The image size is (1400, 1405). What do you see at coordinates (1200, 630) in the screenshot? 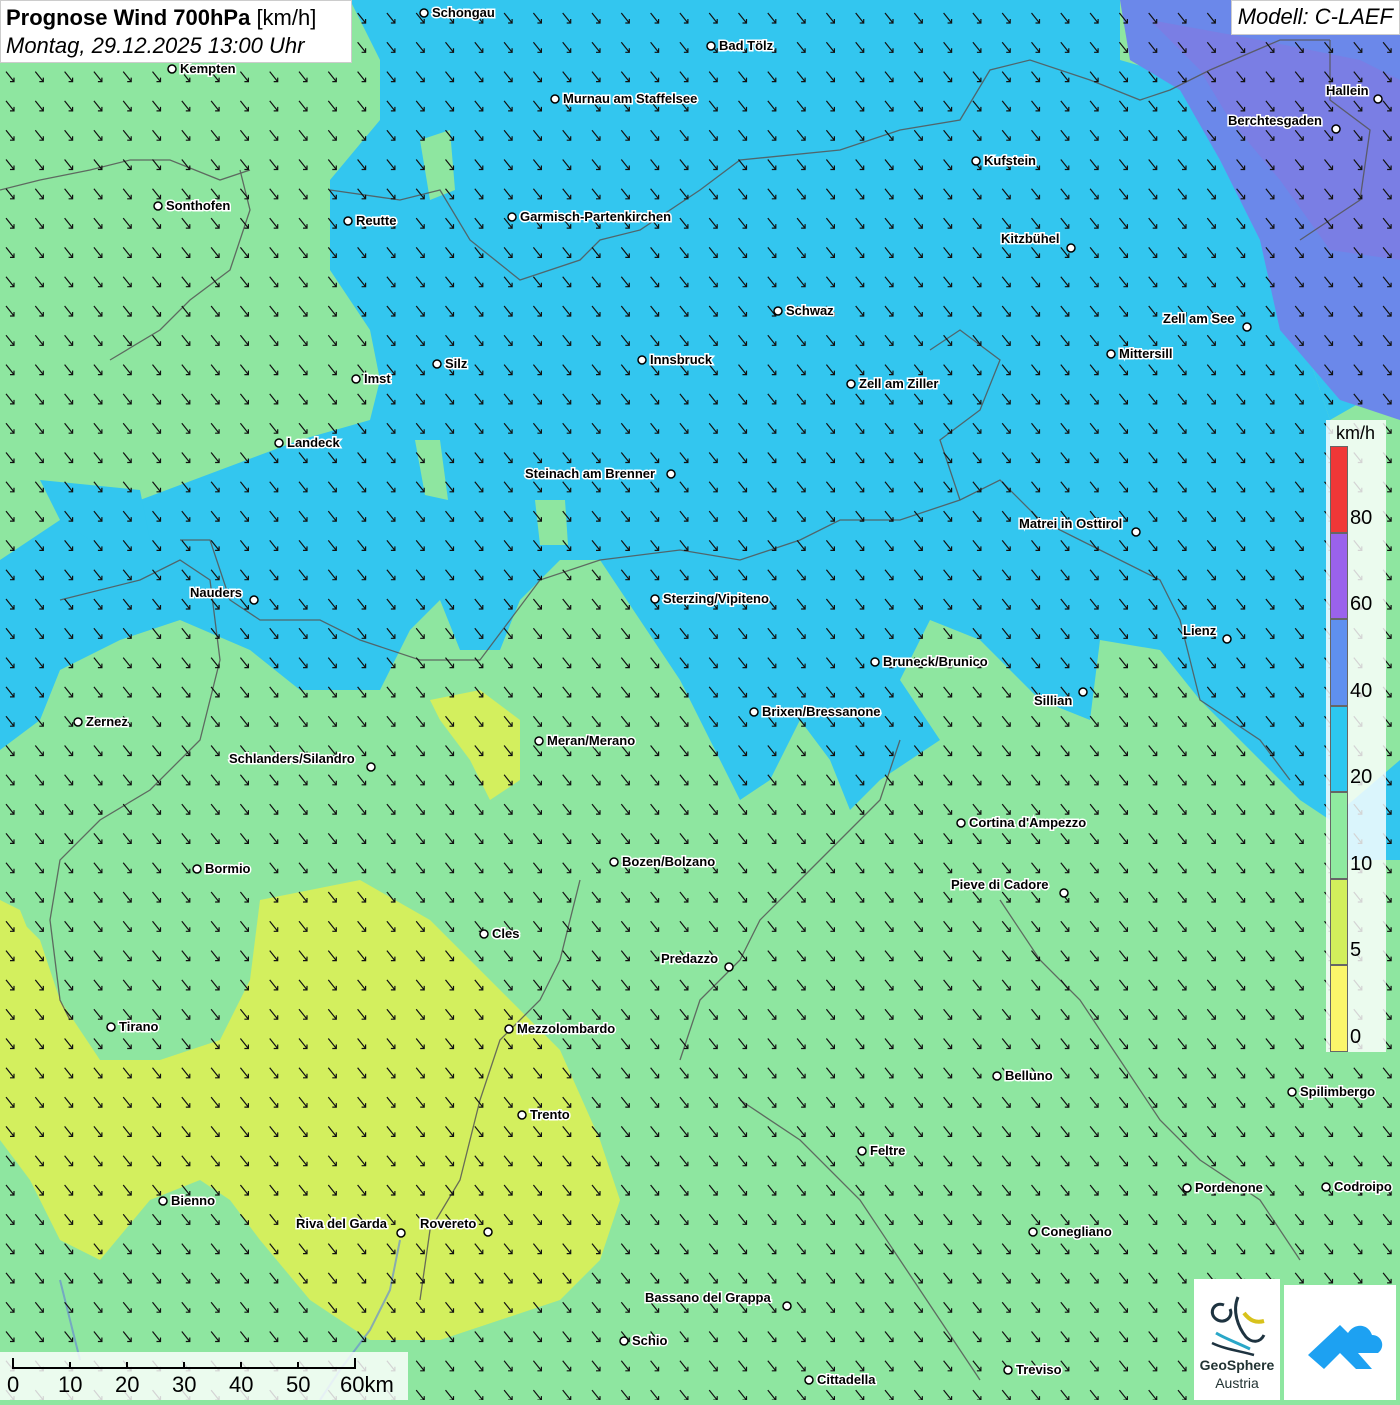
I see `city-label: Lienz` at bounding box center [1200, 630].